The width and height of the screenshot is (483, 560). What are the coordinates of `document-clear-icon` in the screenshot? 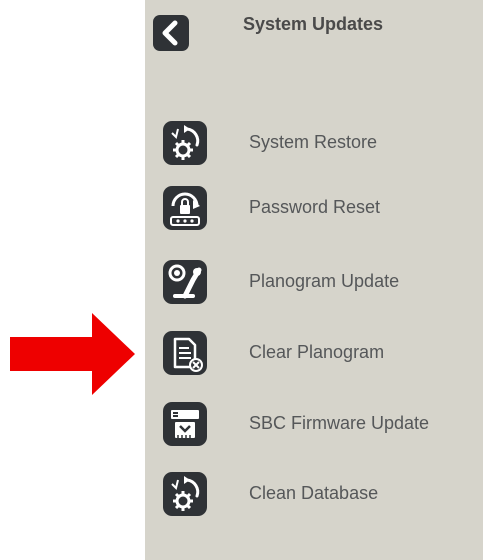 It's located at (185, 353).